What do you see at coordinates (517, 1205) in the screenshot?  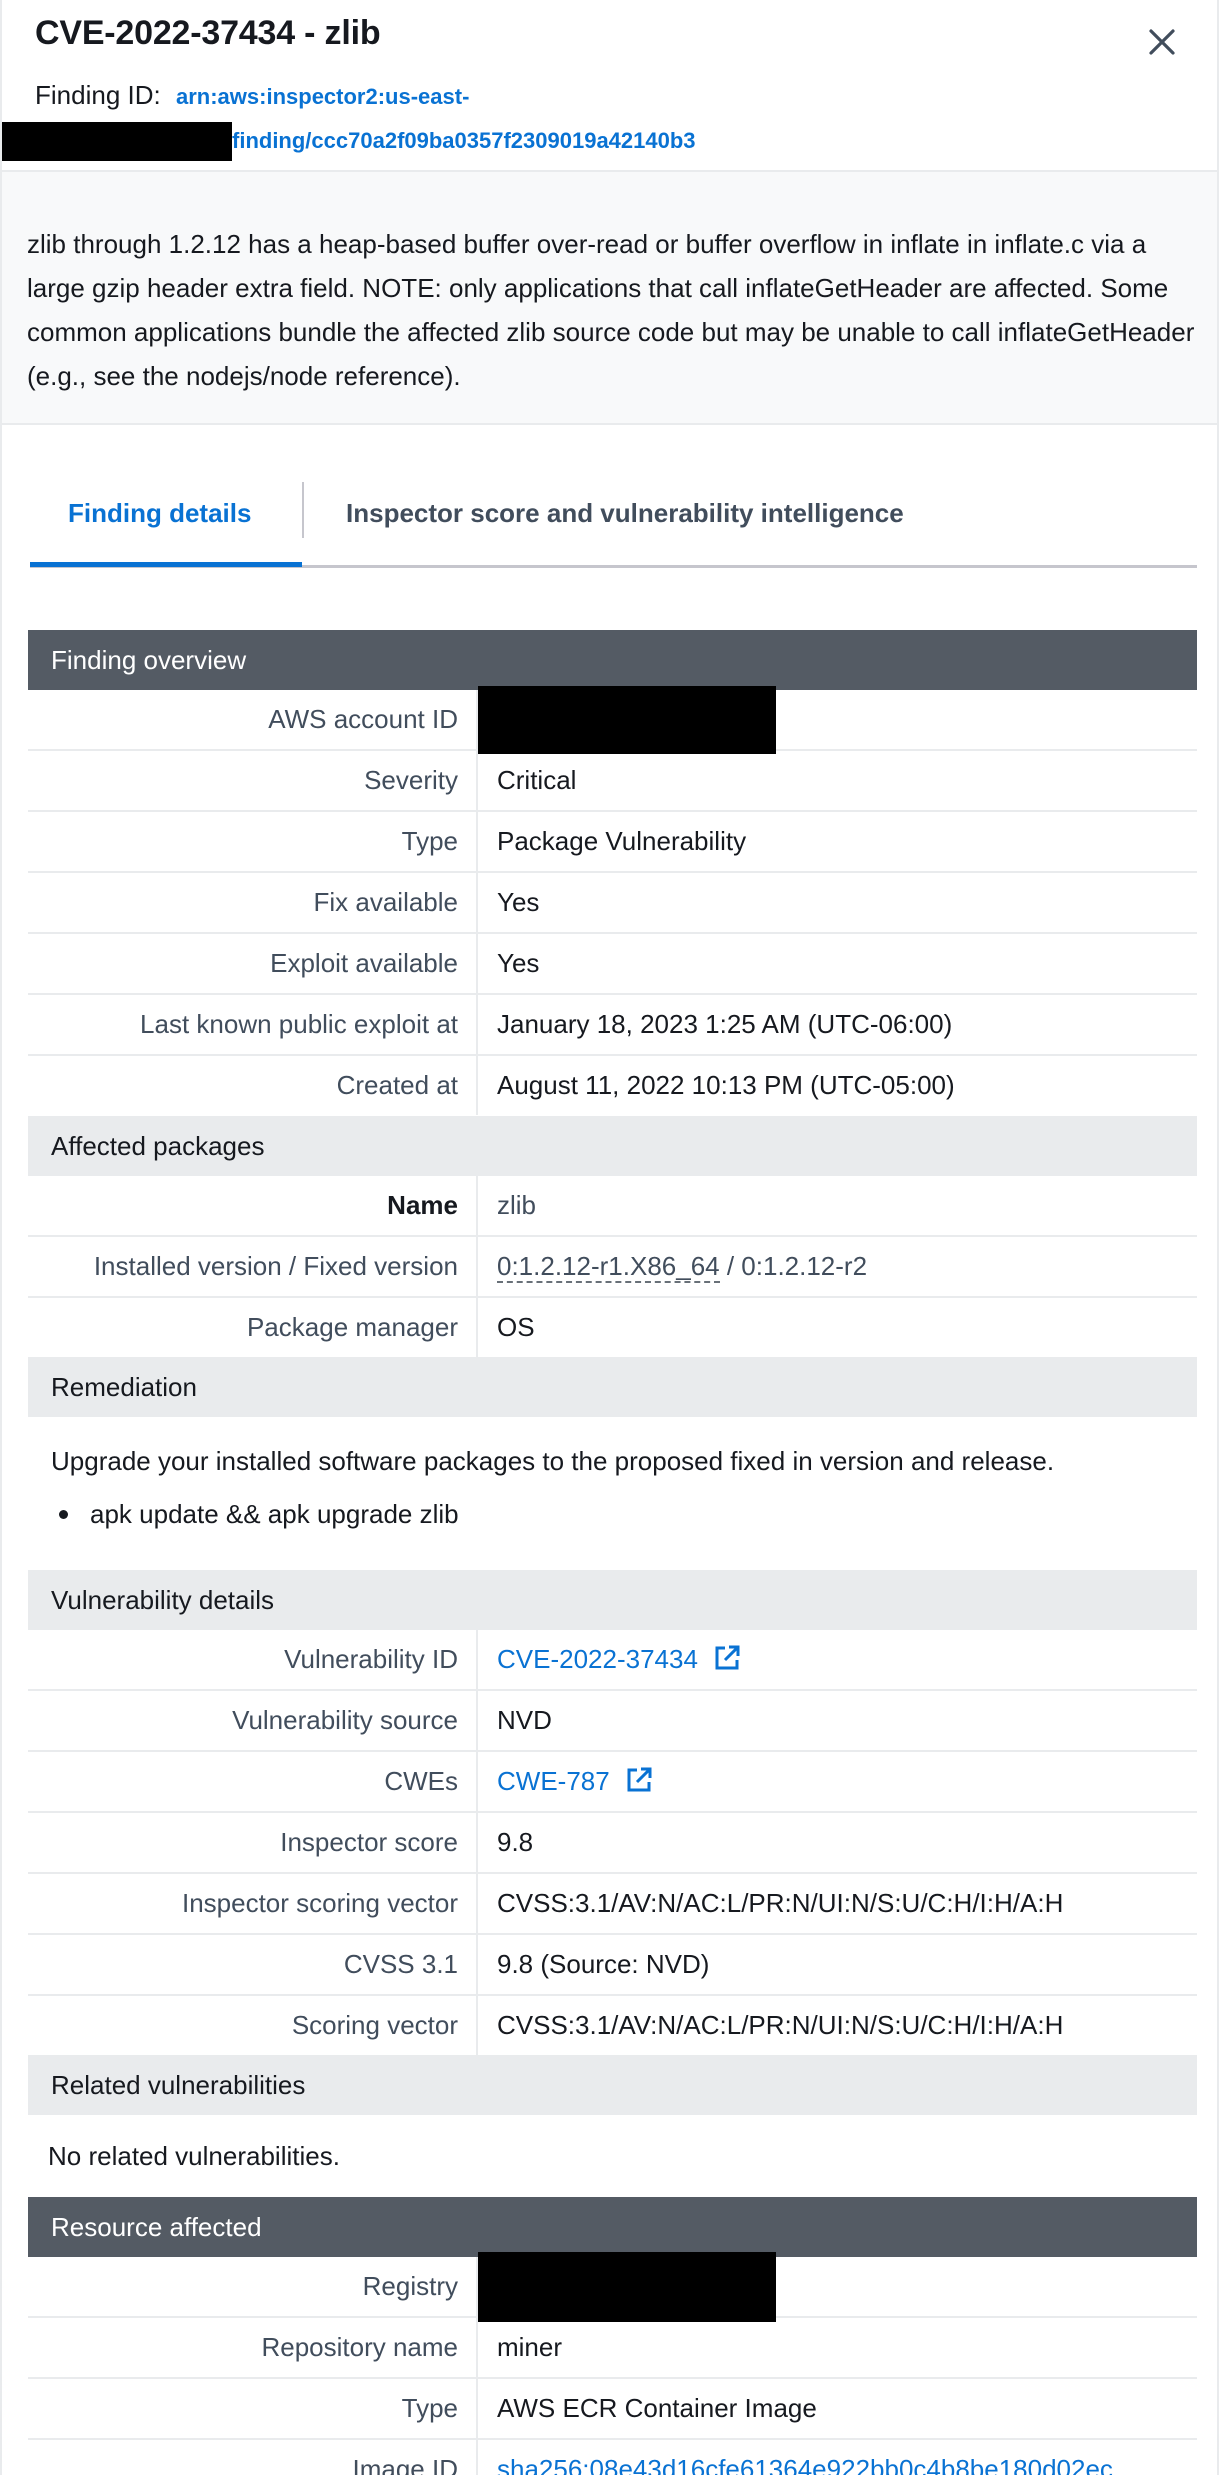 I see `package-name-value: zlib` at bounding box center [517, 1205].